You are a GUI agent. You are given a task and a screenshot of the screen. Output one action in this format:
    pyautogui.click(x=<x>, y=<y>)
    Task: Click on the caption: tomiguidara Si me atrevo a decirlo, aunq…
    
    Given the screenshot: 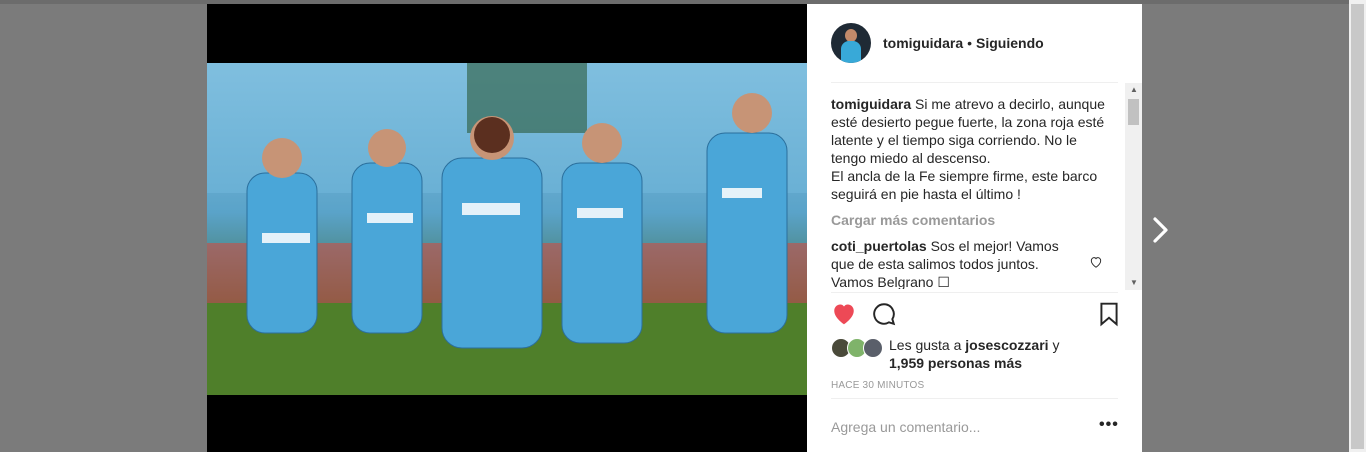 What is the action you would take?
    pyautogui.click(x=971, y=149)
    